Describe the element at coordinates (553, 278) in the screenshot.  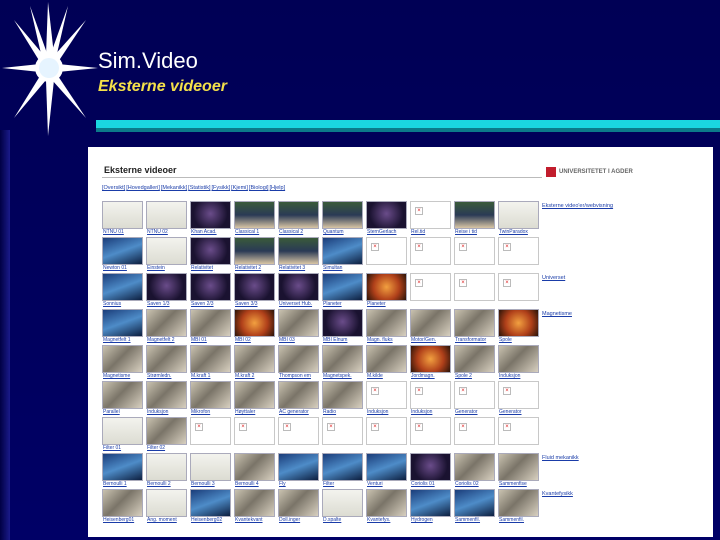
I see `section-link: Universet` at that location.